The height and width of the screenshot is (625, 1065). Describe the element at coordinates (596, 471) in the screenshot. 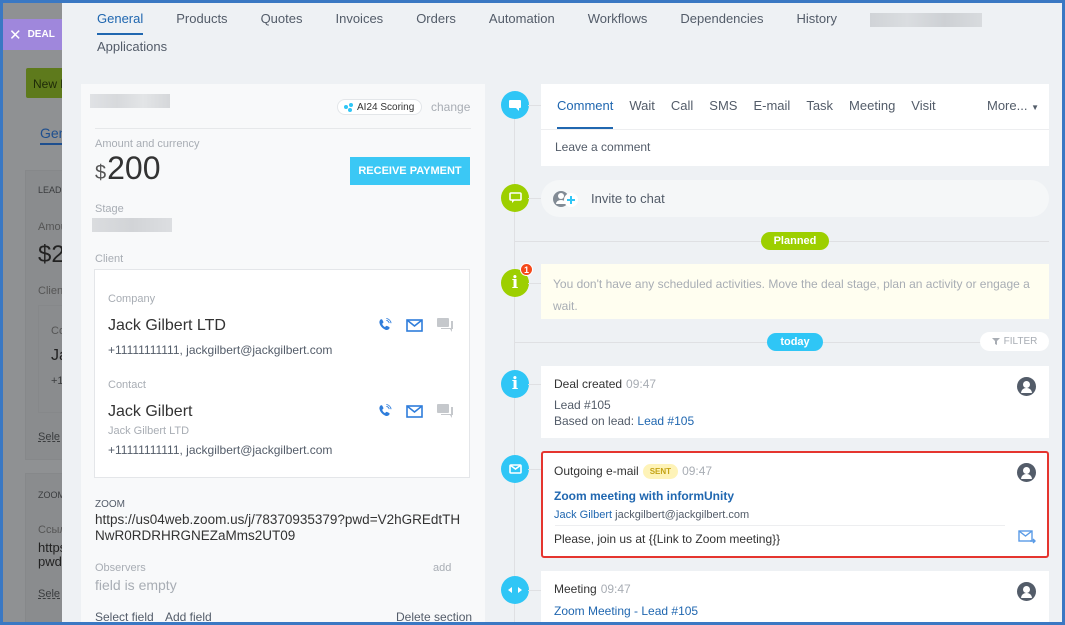

I see `item-title-text: Outgoing e-mail` at that location.